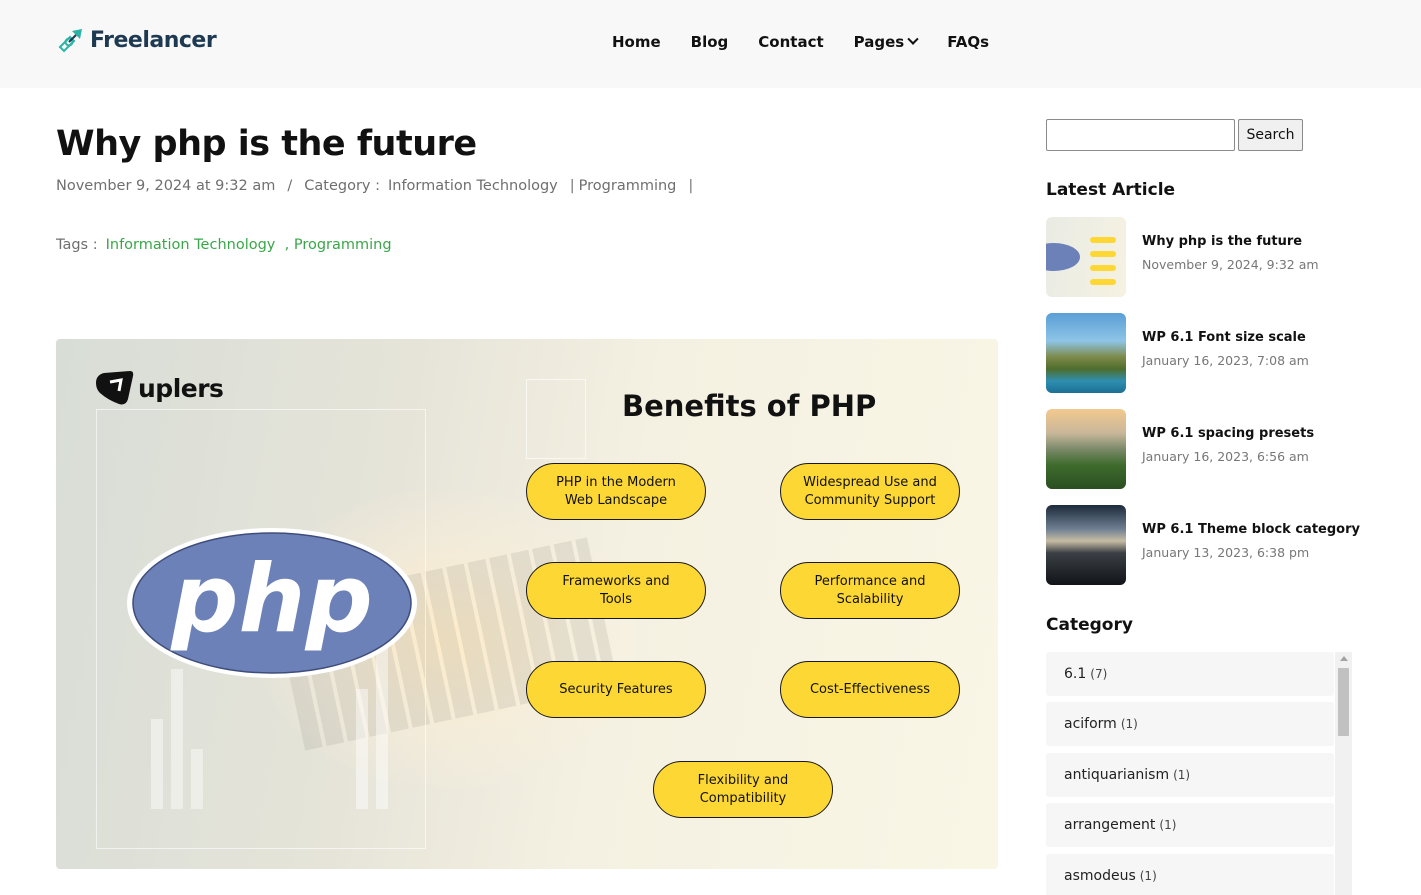 This screenshot has width=1421, height=895. What do you see at coordinates (1230, 264) in the screenshot?
I see `article-date: November 9, 2024, 9:32 am` at bounding box center [1230, 264].